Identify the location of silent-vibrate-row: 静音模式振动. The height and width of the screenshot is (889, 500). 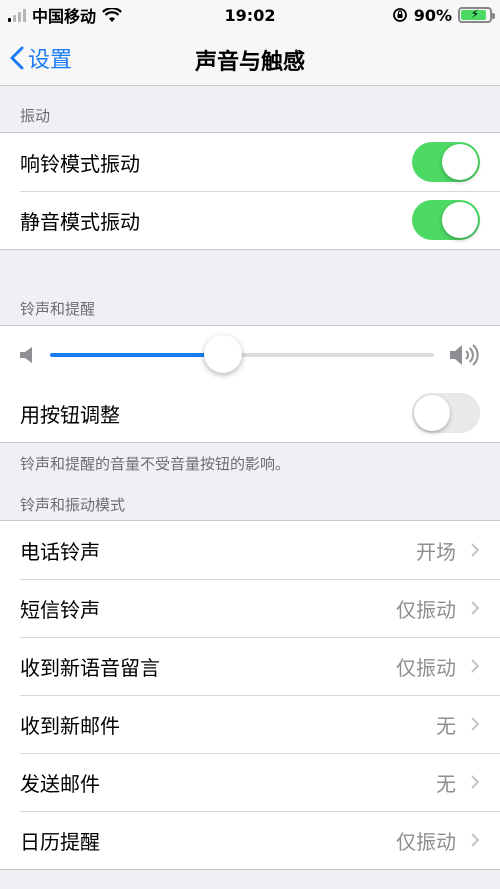
(250, 220).